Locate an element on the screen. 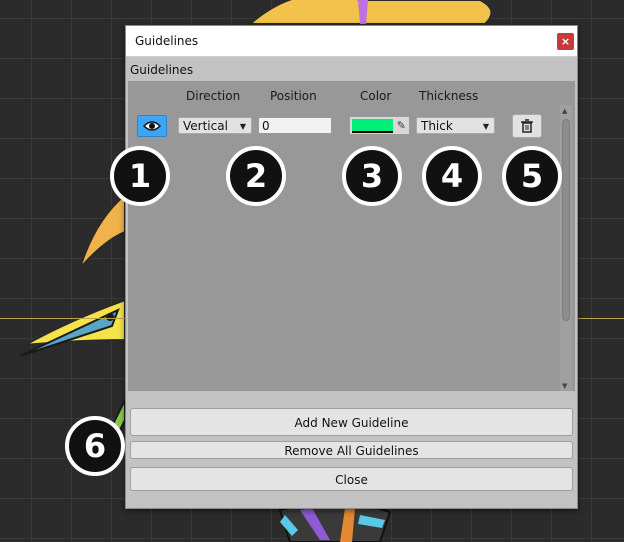 The height and width of the screenshot is (542, 624). trash-icon is located at coordinates (527, 126).